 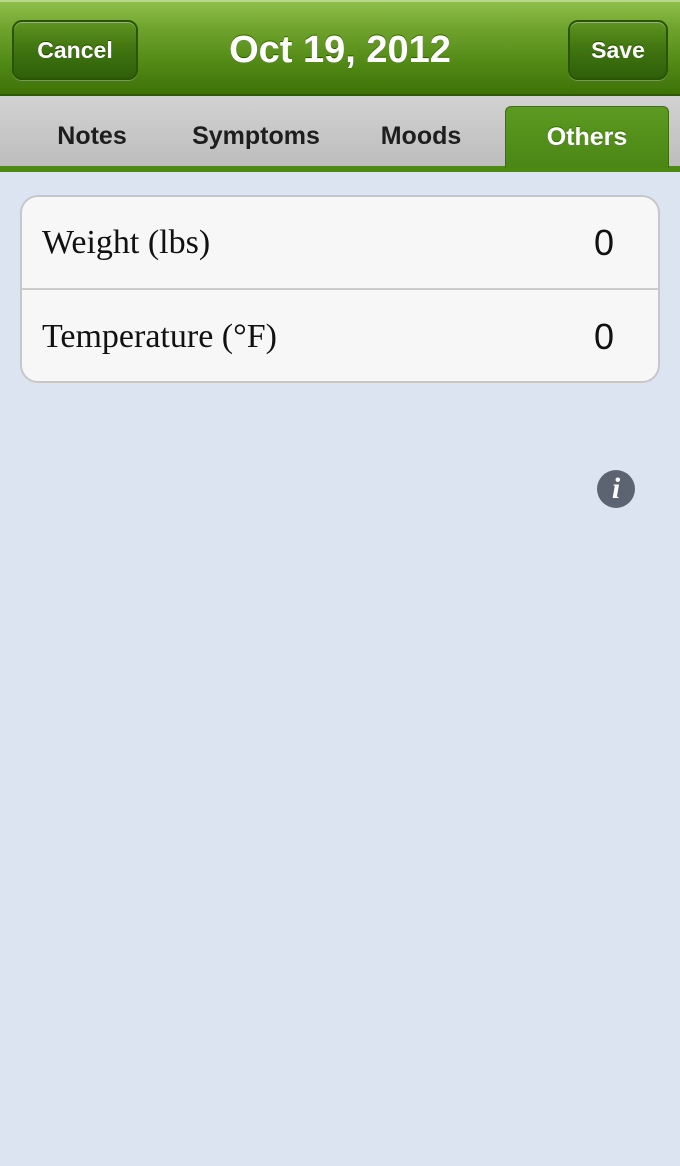 I want to click on tab-bar: Notes Symptoms Moods Others, so click(x=340, y=134).